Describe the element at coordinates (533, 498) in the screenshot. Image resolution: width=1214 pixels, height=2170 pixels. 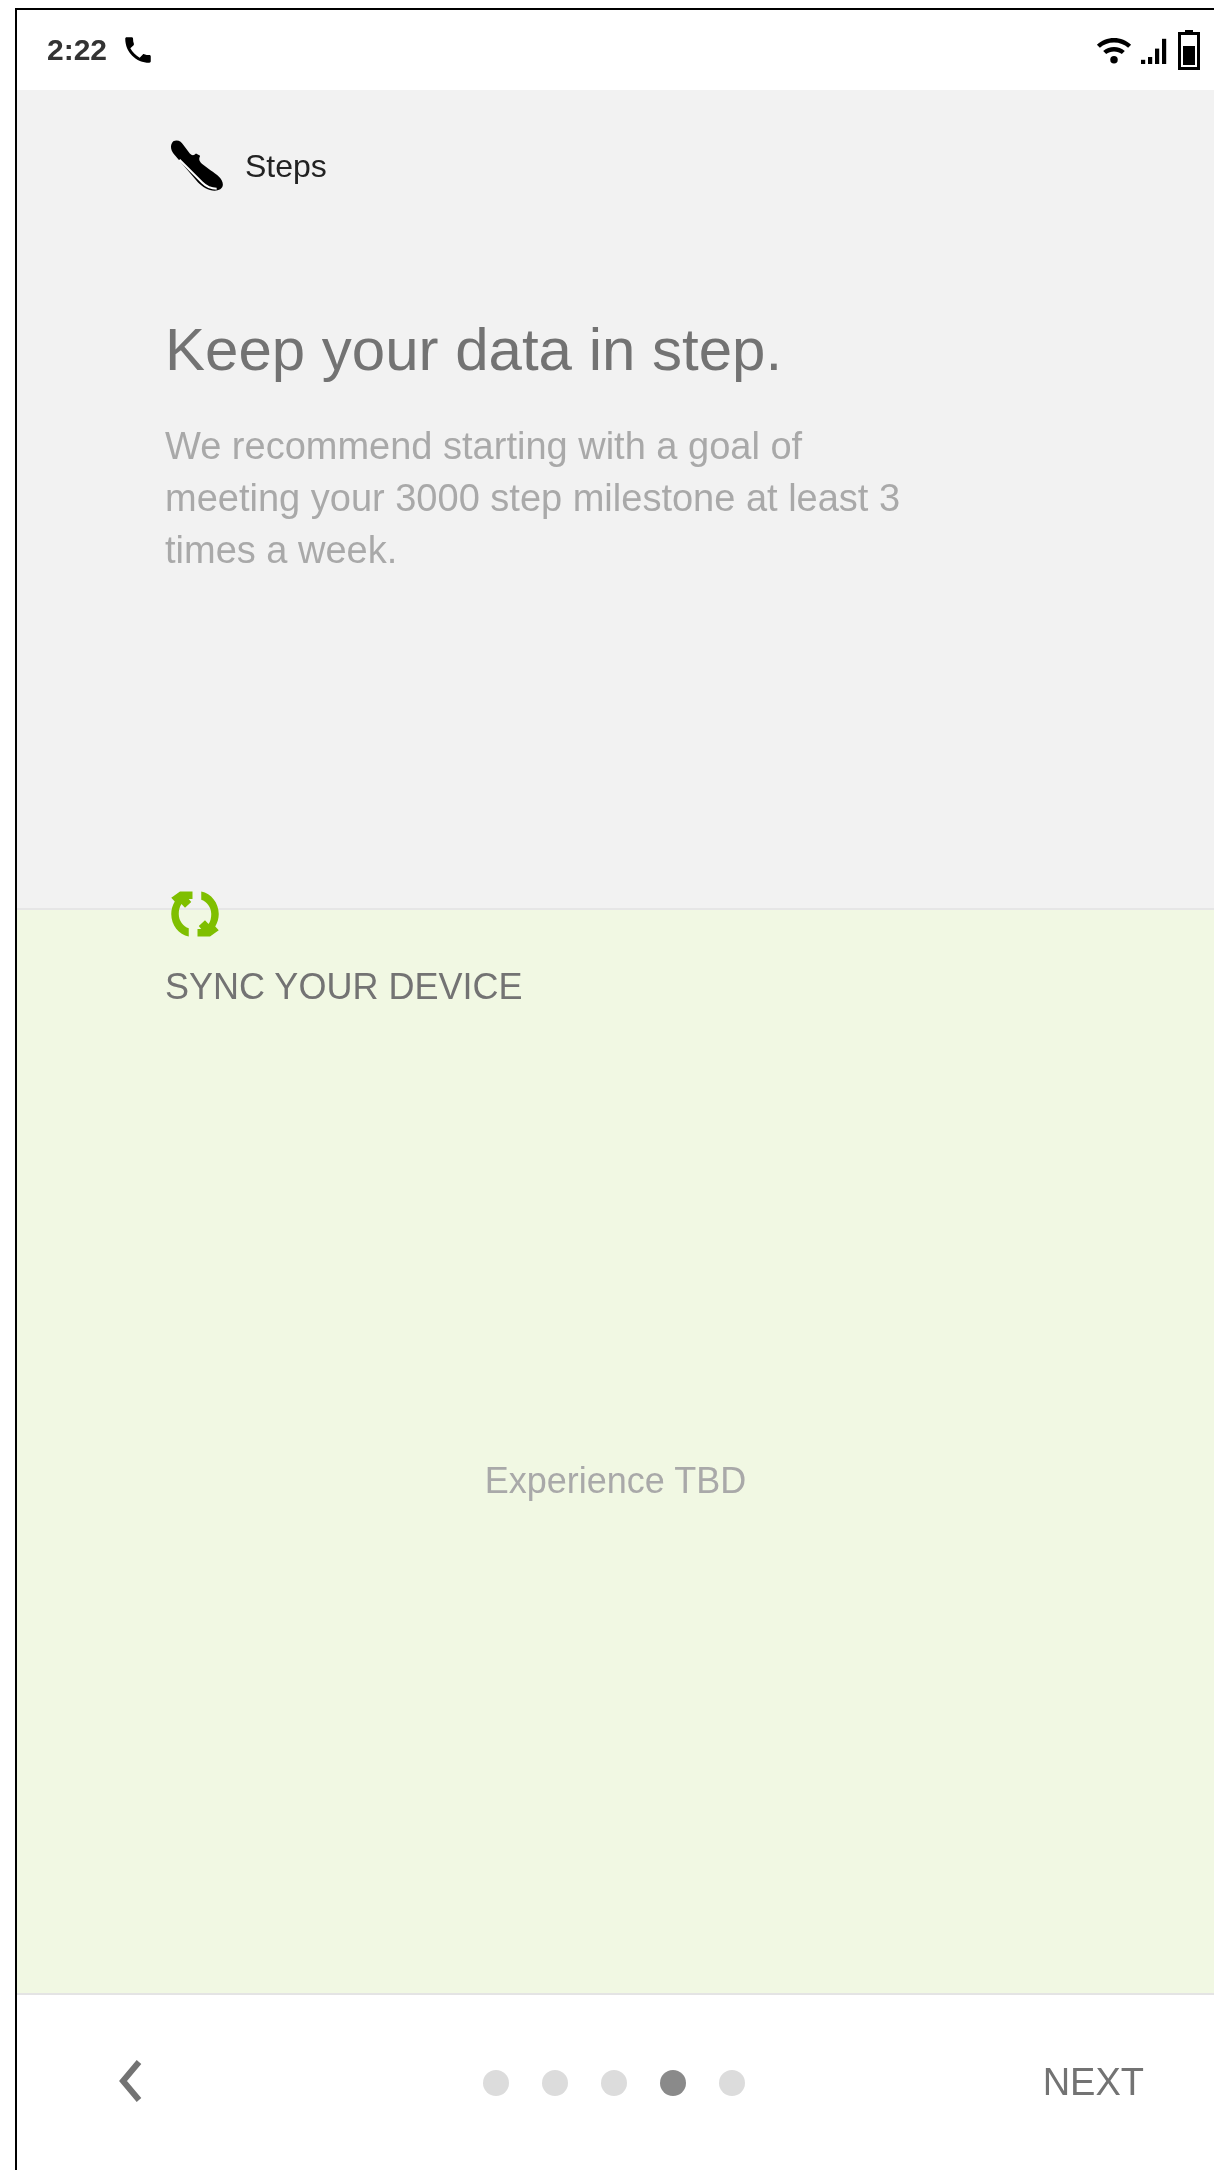
I see `description-text: We recommend starting with a goal of meeting your 3000 step milestone at least 3 times a week.` at that location.